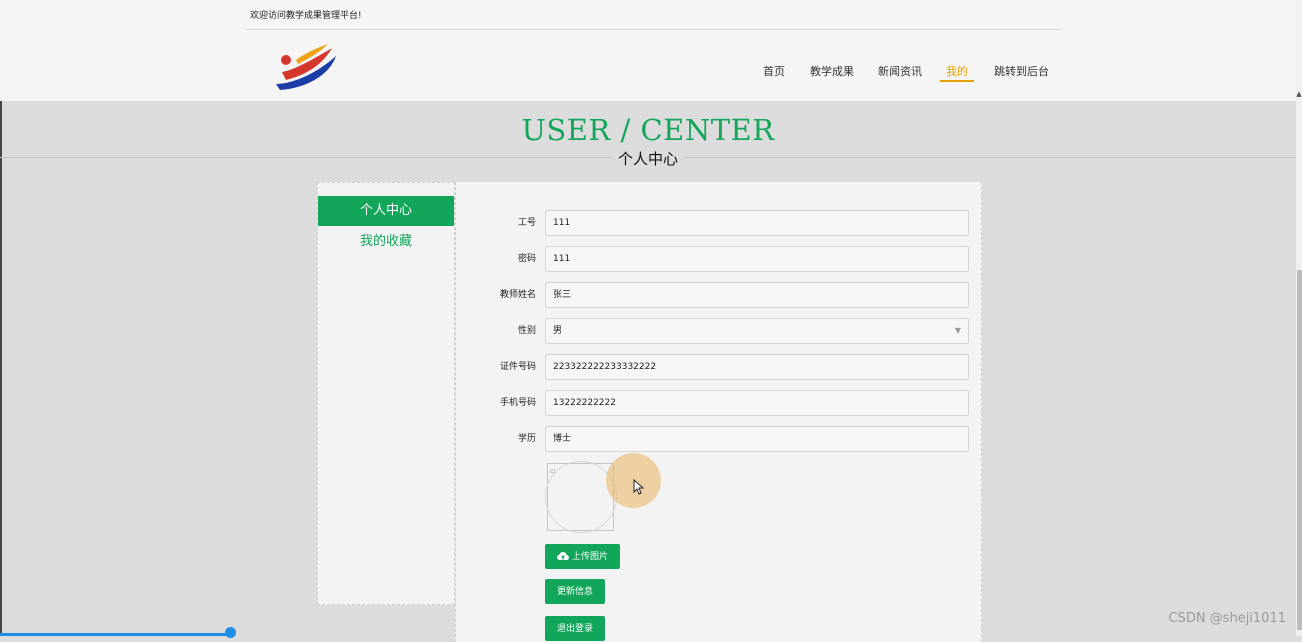 Image resolution: width=1302 pixels, height=642 pixels. What do you see at coordinates (526, 259) in the screenshot?
I see `label-password: 密码` at bounding box center [526, 259].